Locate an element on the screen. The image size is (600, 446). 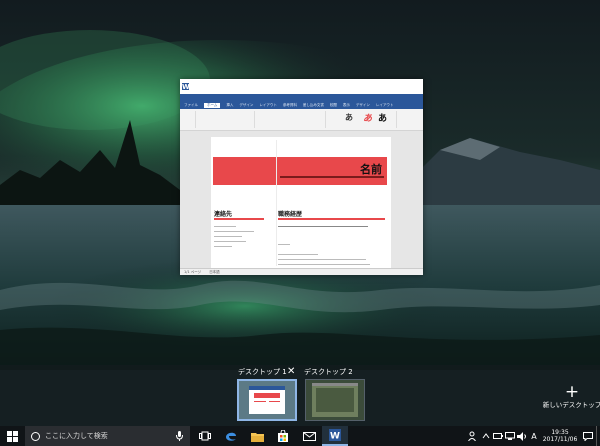
clock-time: 19:35 is located at coordinates (560, 432).